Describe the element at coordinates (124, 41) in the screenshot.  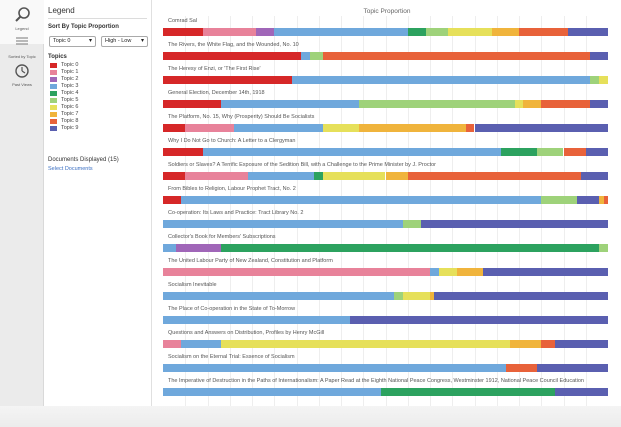
I see `sort-order-select: High - Low ▾` at that location.